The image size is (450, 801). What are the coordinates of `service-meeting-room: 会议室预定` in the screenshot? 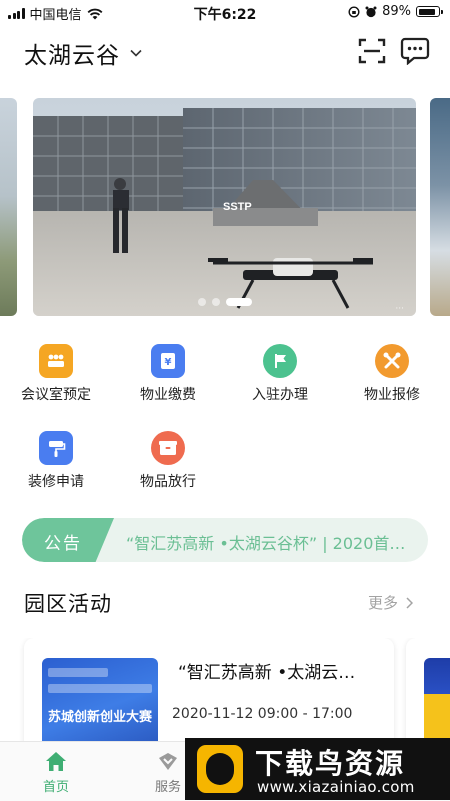 It's located at (56, 376).